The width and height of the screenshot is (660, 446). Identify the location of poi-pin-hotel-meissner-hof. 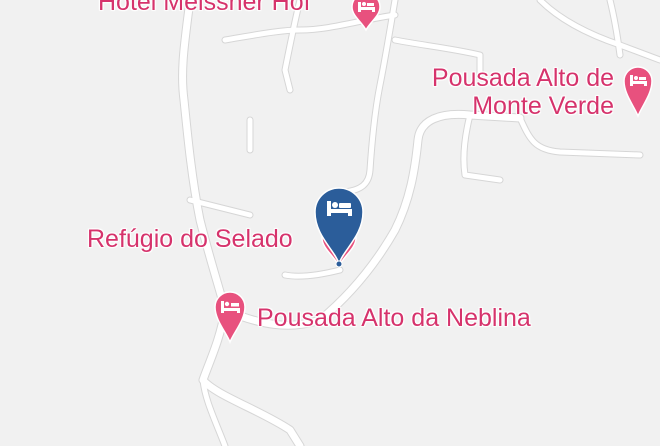
(366, 16).